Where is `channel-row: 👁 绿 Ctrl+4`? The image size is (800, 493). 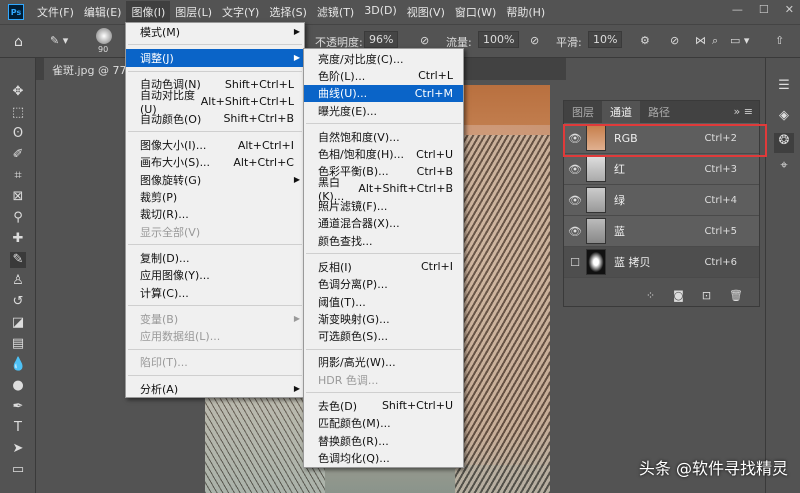 channel-row: 👁 绿 Ctrl+4 is located at coordinates (661, 200).